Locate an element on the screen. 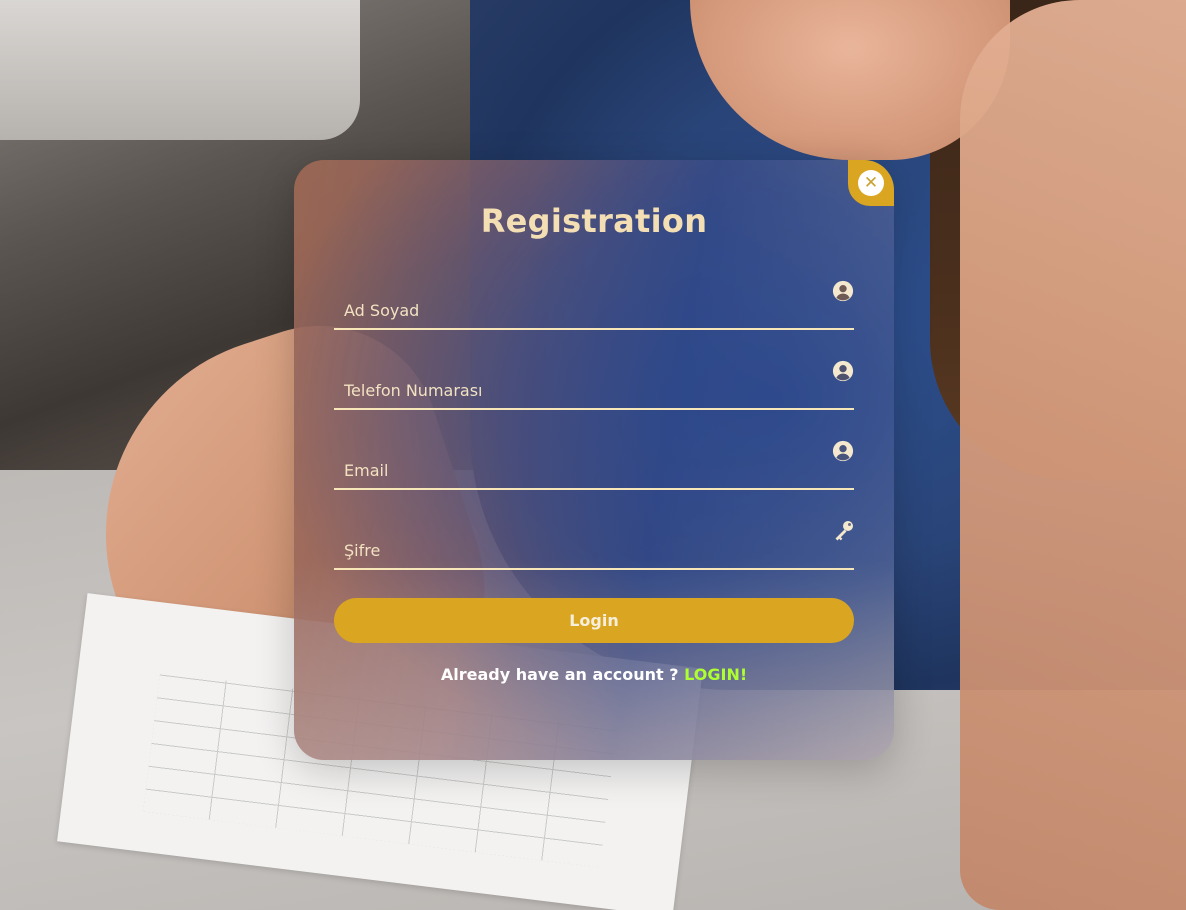 This screenshot has height=910, width=1186. key-icon is located at coordinates (844, 531).